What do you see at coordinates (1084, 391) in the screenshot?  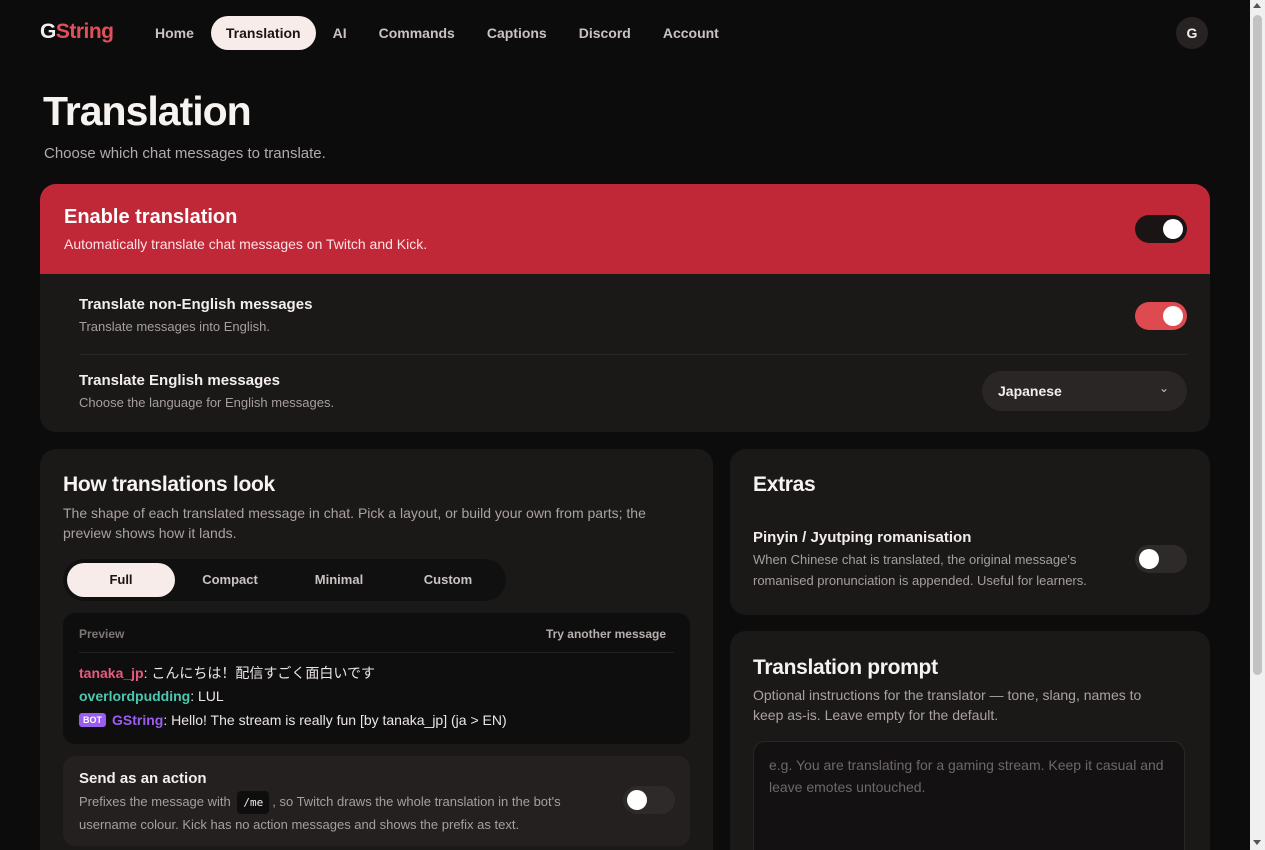 I see `language-select: Japanese ⌄` at bounding box center [1084, 391].